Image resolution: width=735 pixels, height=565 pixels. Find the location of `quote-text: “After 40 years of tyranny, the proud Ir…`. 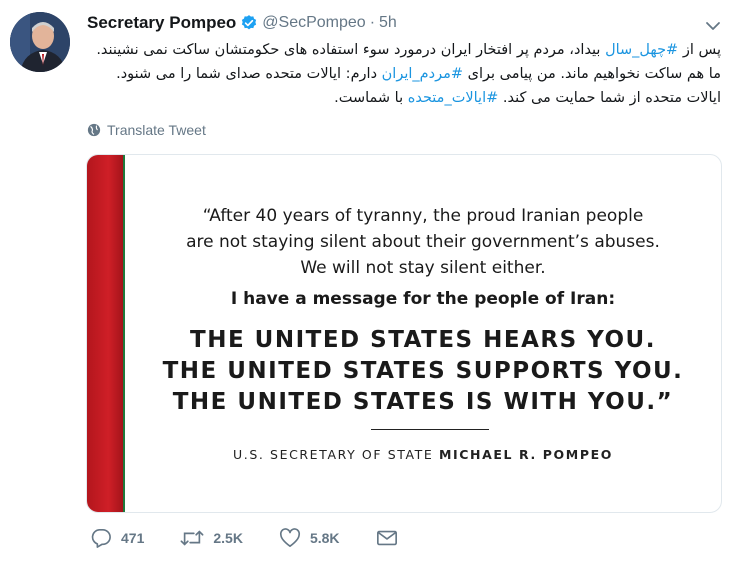

quote-text: “After 40 years of tyranny, the proud Ir… is located at coordinates (423, 242).